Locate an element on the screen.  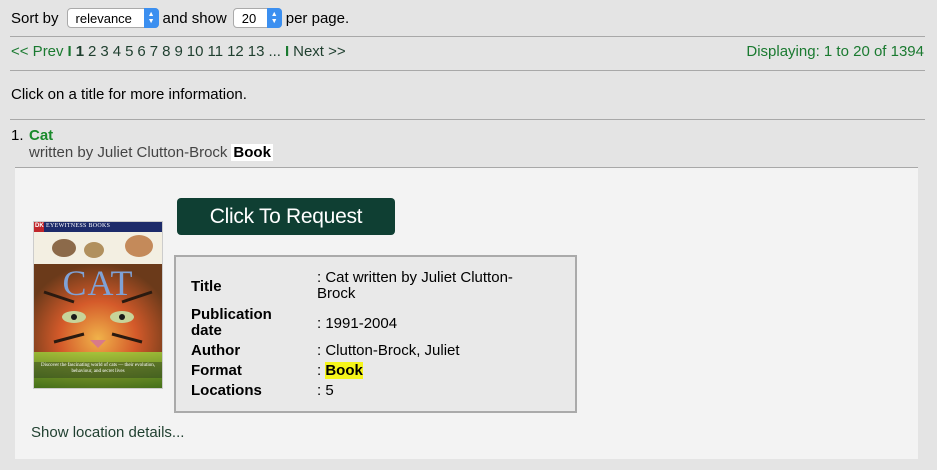
page-link: 10 is located at coordinates (195, 51).